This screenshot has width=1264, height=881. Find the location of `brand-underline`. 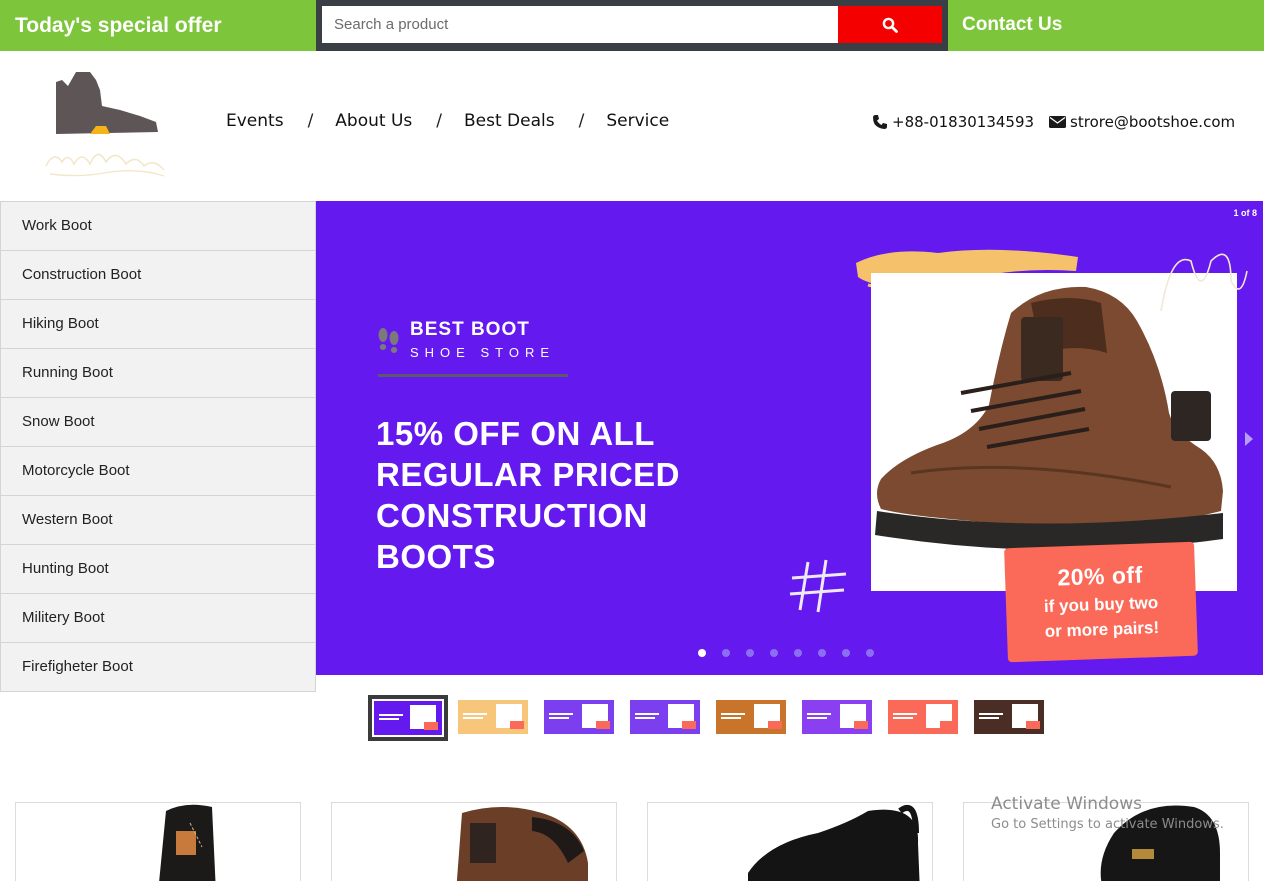

brand-underline is located at coordinates (473, 375).